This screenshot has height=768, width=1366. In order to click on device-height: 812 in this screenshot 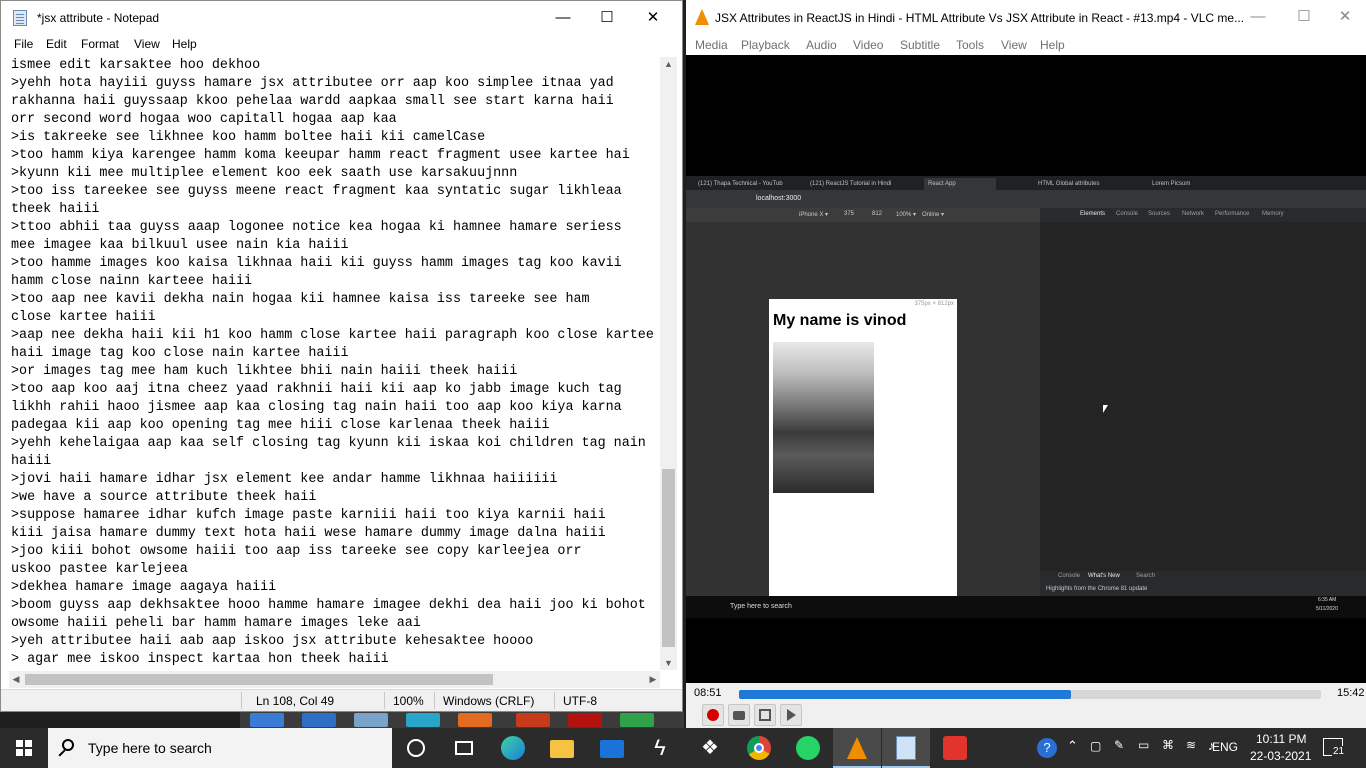, I will do `click(877, 214)`.